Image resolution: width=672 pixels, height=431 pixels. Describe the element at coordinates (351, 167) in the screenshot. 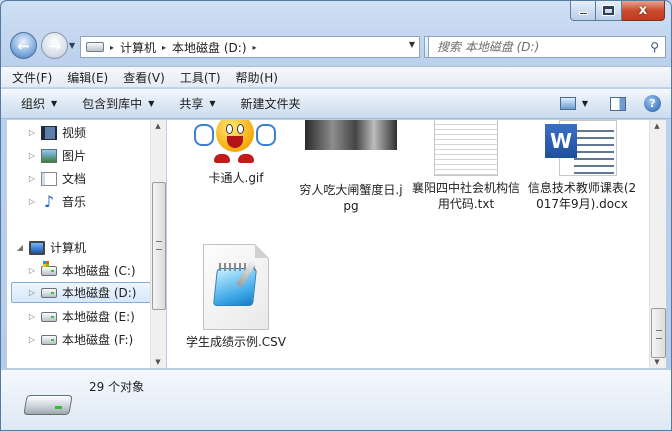

I see `file-item: 穷人吃大闸蟹度日.jpg` at that location.